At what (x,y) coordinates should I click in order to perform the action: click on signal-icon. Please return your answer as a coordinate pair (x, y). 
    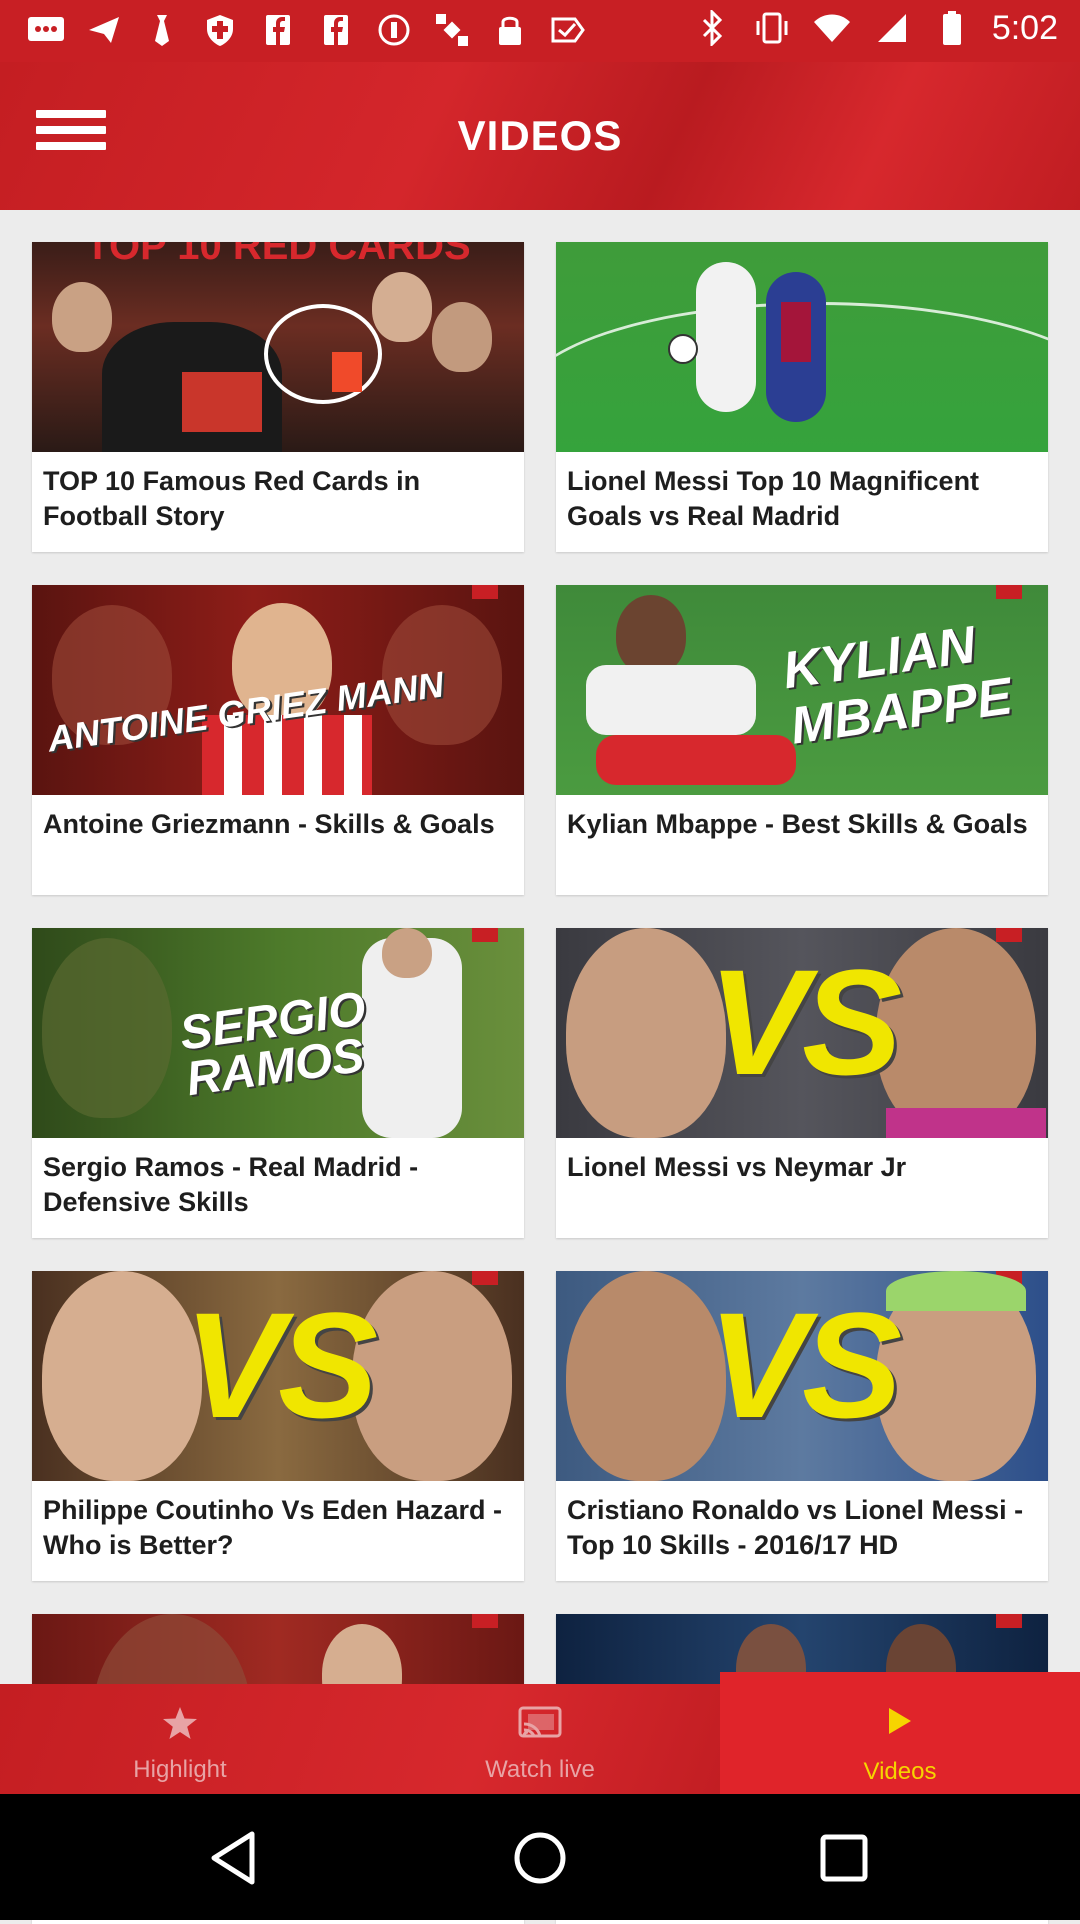
    Looking at the image, I should click on (892, 28).